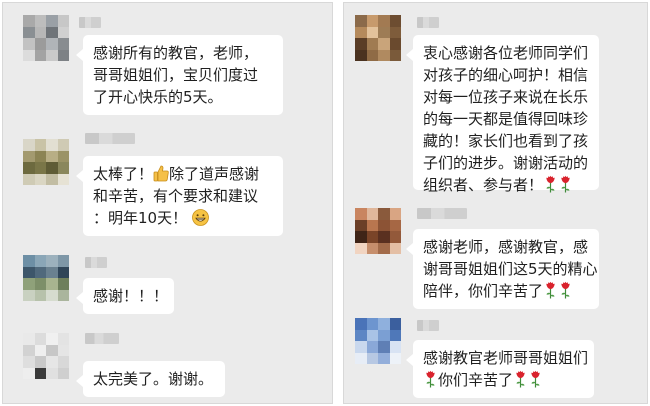 This screenshot has height=406, width=650. Describe the element at coordinates (506, 141) in the screenshot. I see `message-text: 藏的！家长们也看到了孩` at that location.